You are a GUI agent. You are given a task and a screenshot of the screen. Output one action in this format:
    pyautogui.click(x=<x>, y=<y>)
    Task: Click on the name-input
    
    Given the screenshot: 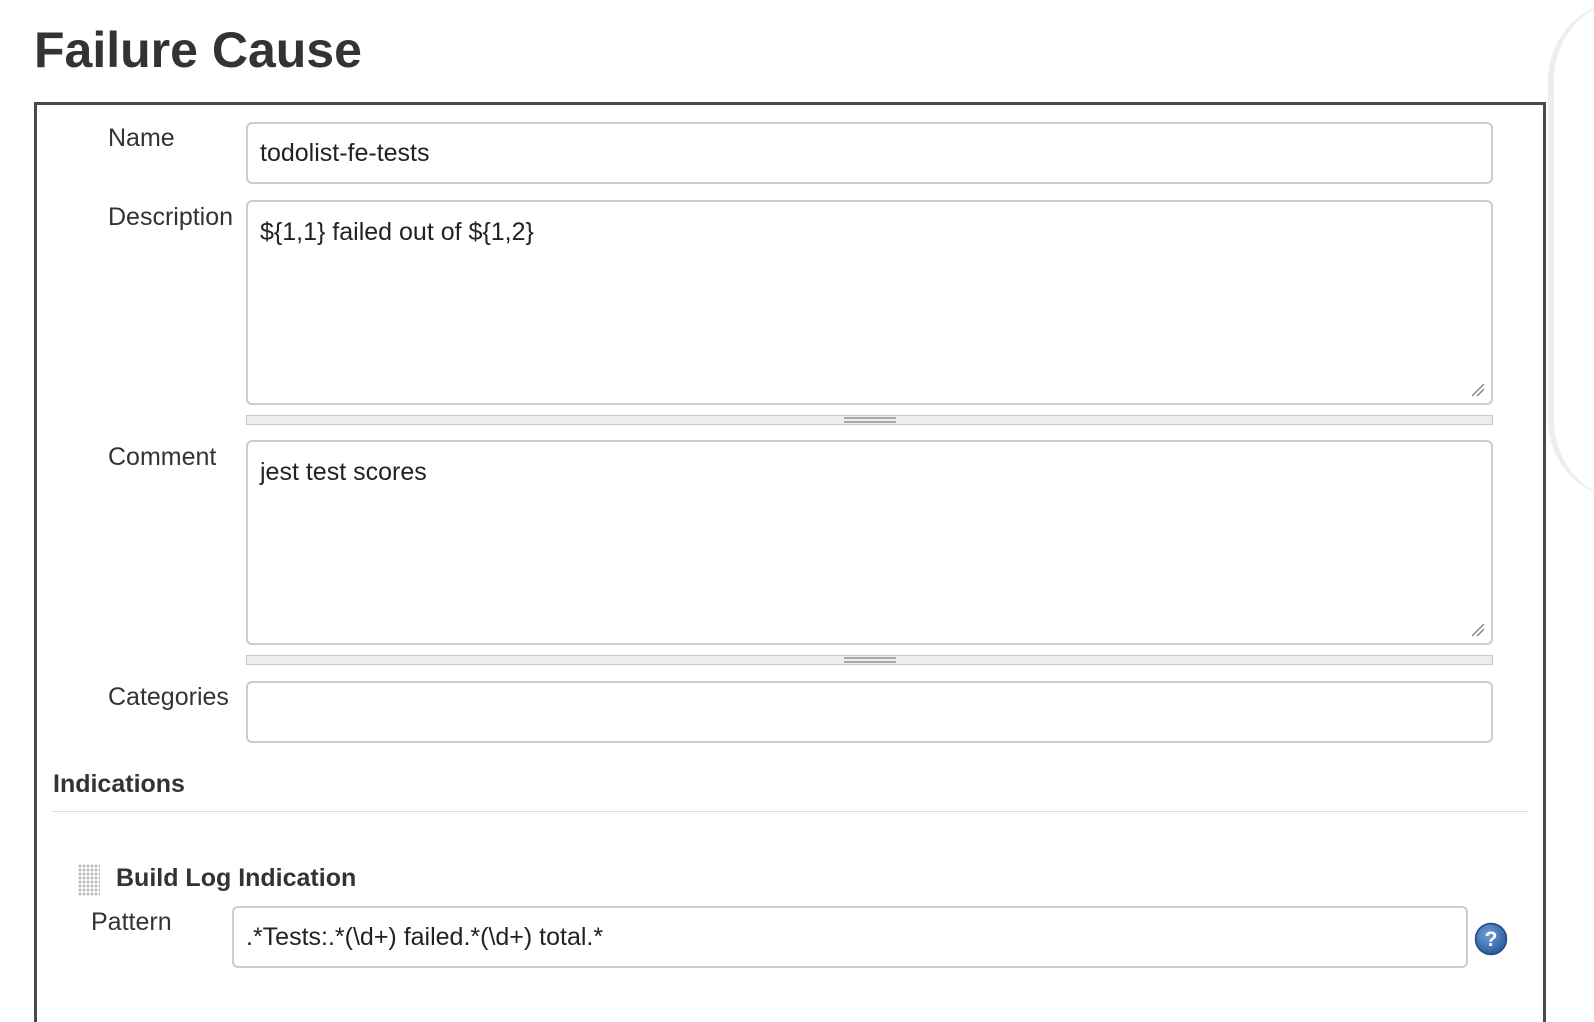 What is the action you would take?
    pyautogui.click(x=869, y=153)
    